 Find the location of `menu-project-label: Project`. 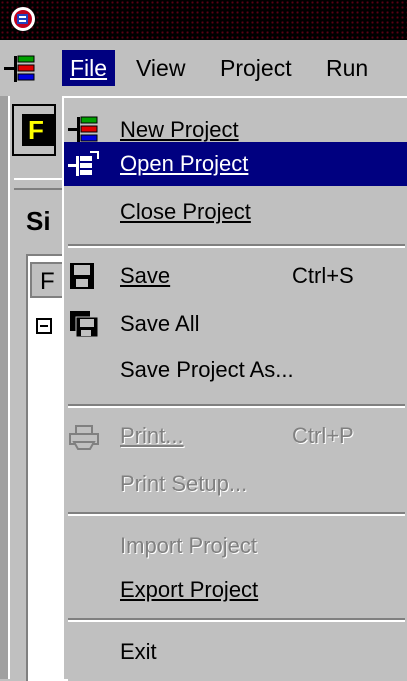

menu-project-label: Project is located at coordinates (256, 68).